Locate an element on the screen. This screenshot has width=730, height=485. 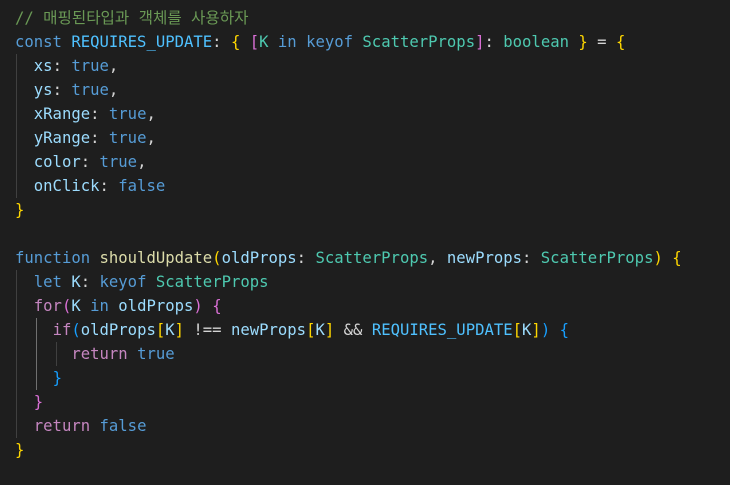
code-token: keyof is located at coordinates (123, 282).